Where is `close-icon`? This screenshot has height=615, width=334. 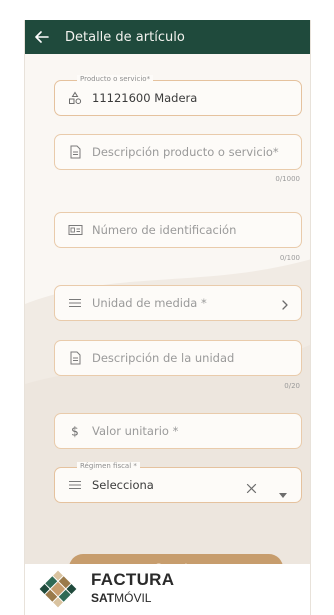 close-icon is located at coordinates (251, 488).